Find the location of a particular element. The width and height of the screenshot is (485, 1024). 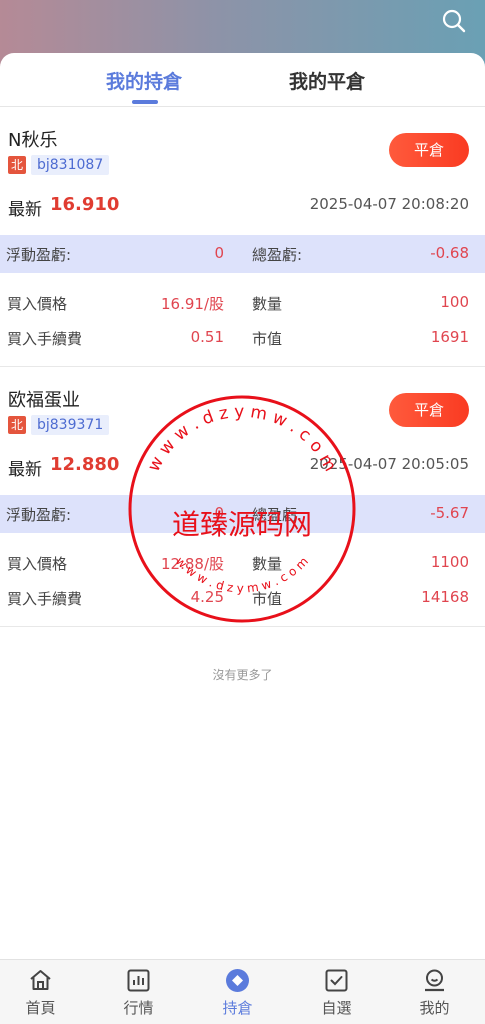

profile-icon is located at coordinates (434, 980).